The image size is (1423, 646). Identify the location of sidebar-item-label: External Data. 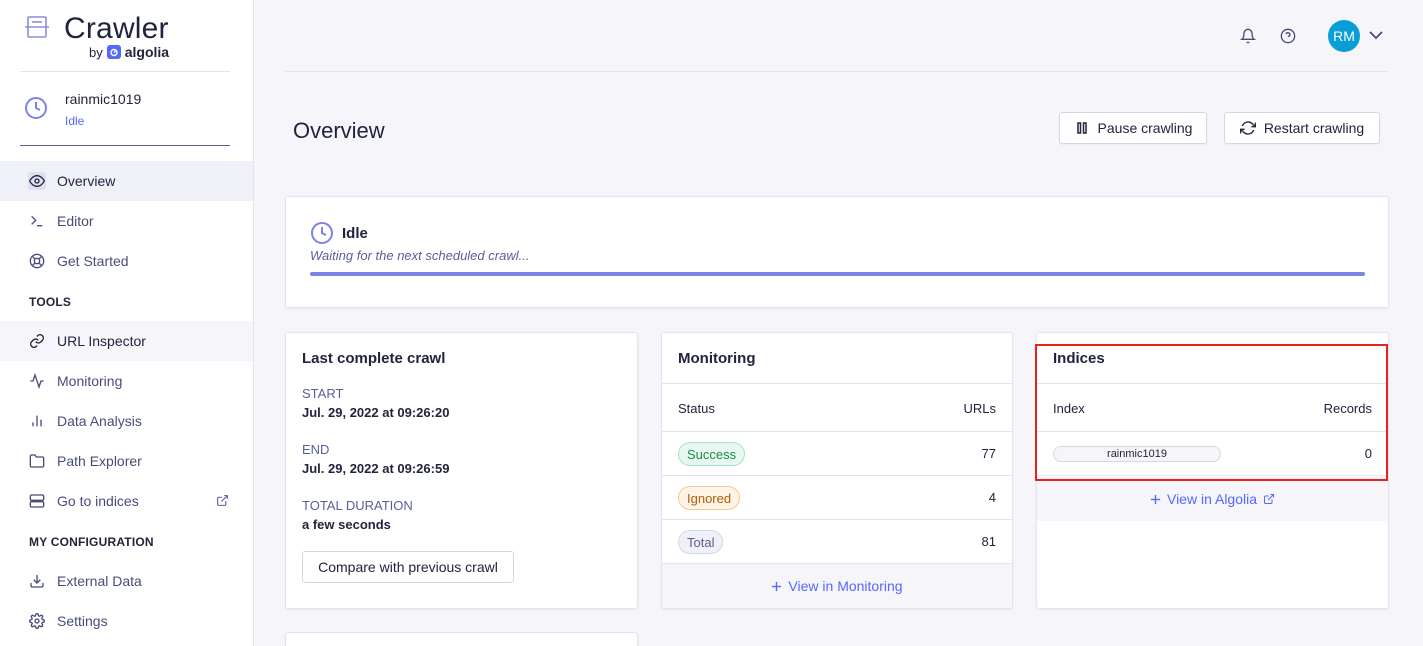
(99, 581).